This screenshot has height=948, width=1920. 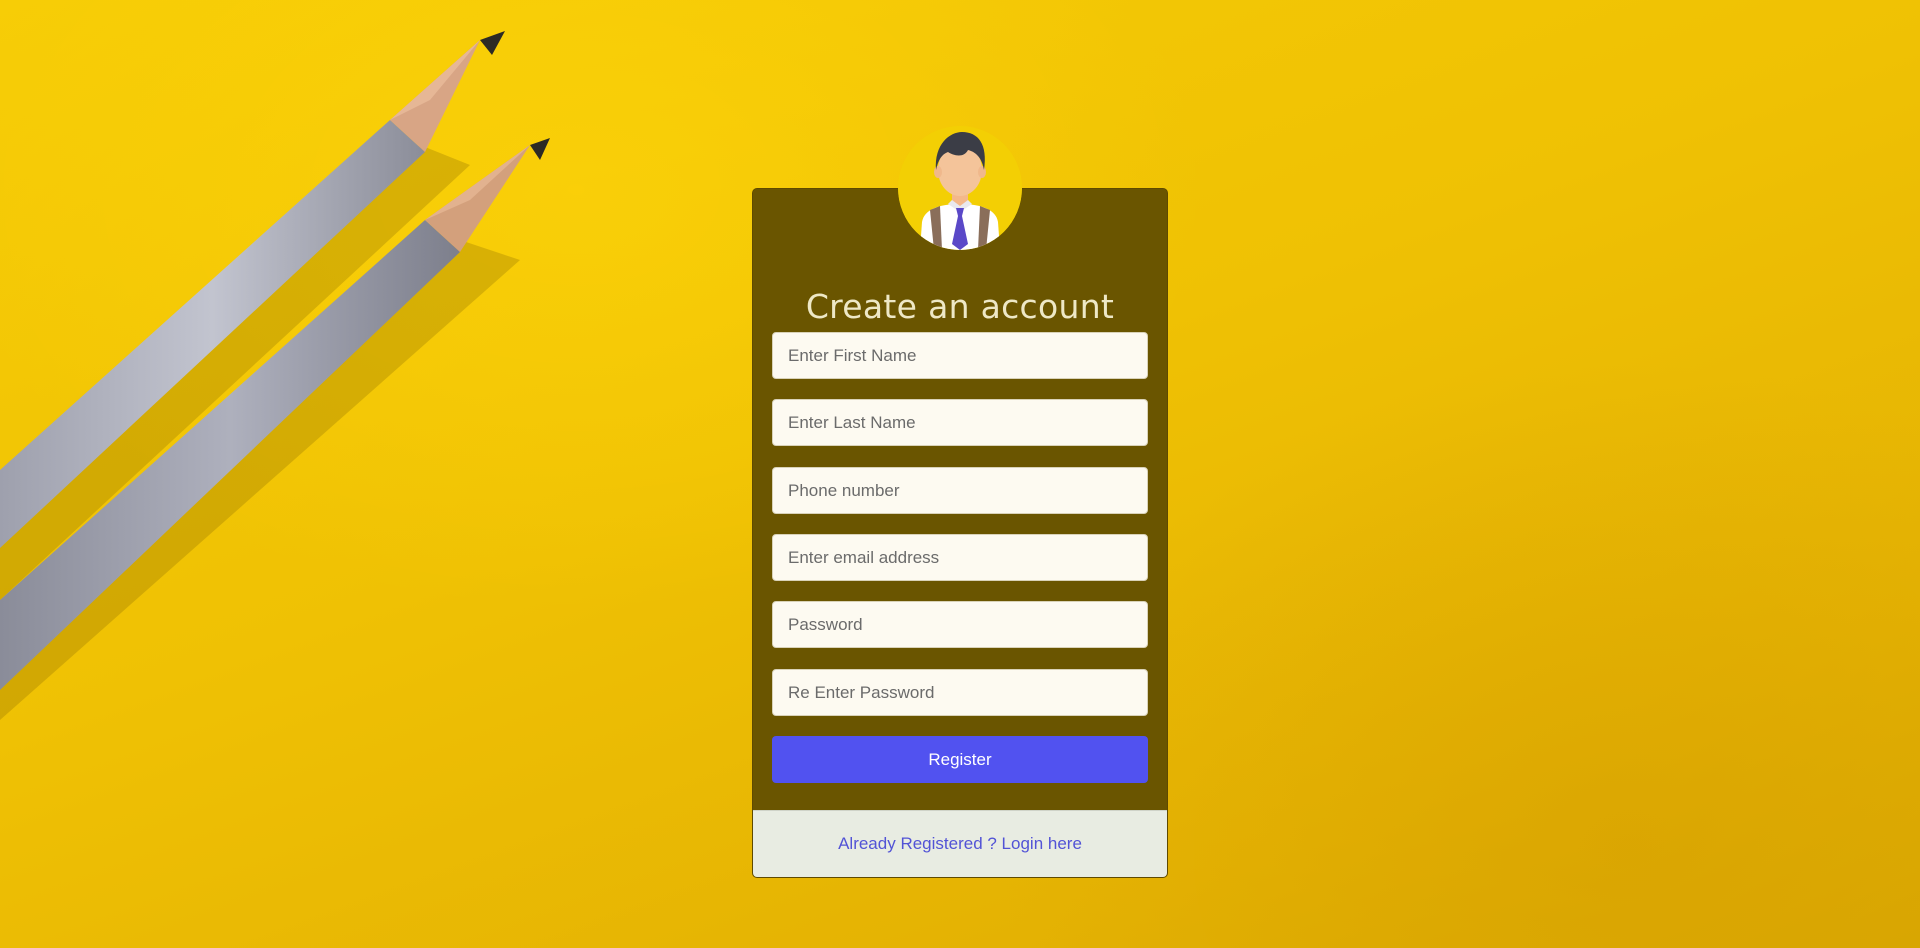 What do you see at coordinates (960, 422) in the screenshot?
I see `last-name-input` at bounding box center [960, 422].